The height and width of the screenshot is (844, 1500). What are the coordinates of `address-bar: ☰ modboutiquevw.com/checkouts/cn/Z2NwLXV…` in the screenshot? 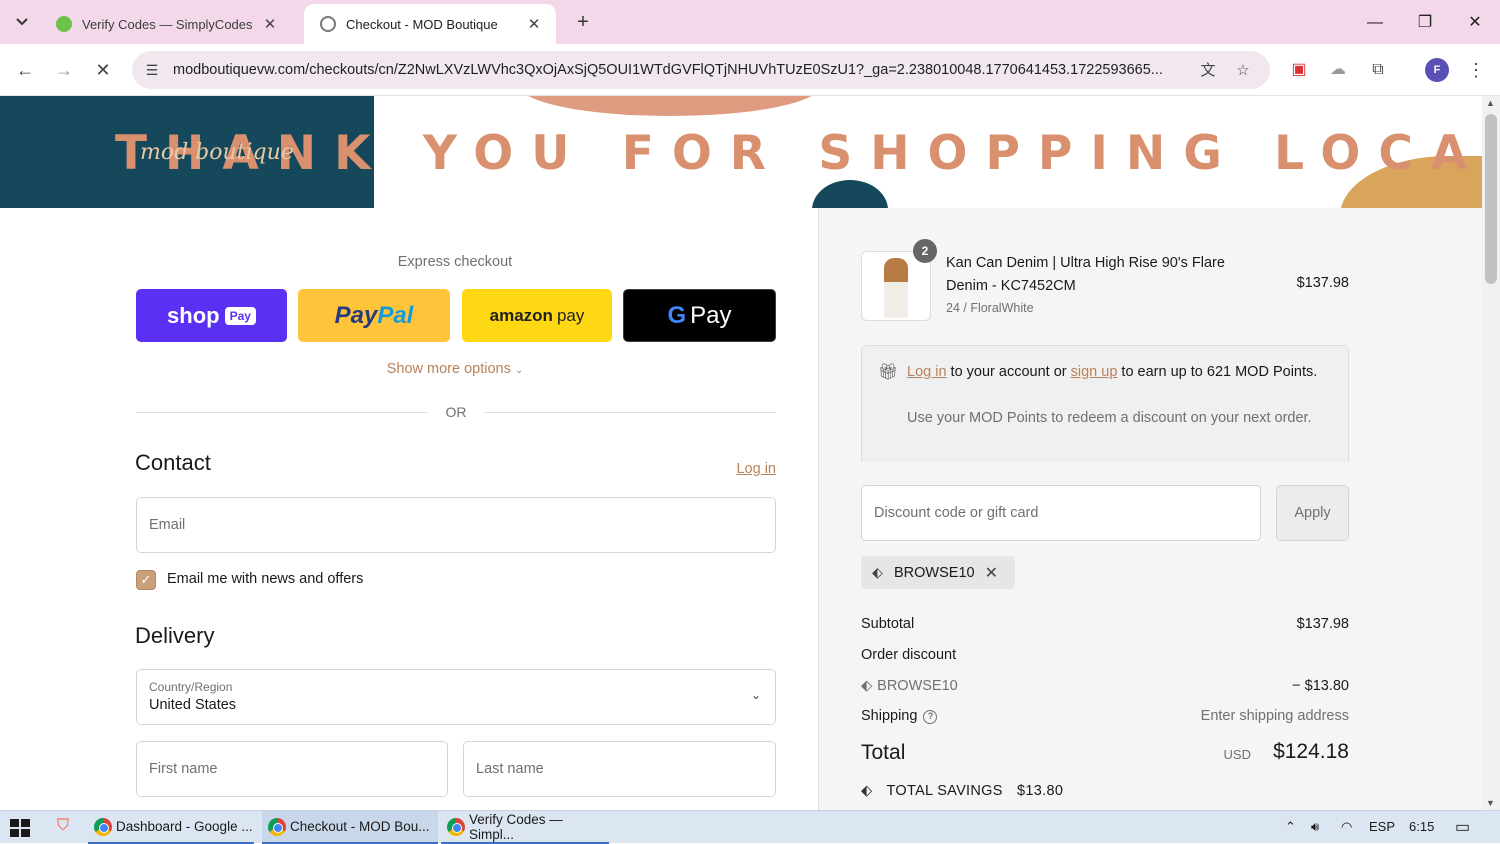 It's located at (701, 70).